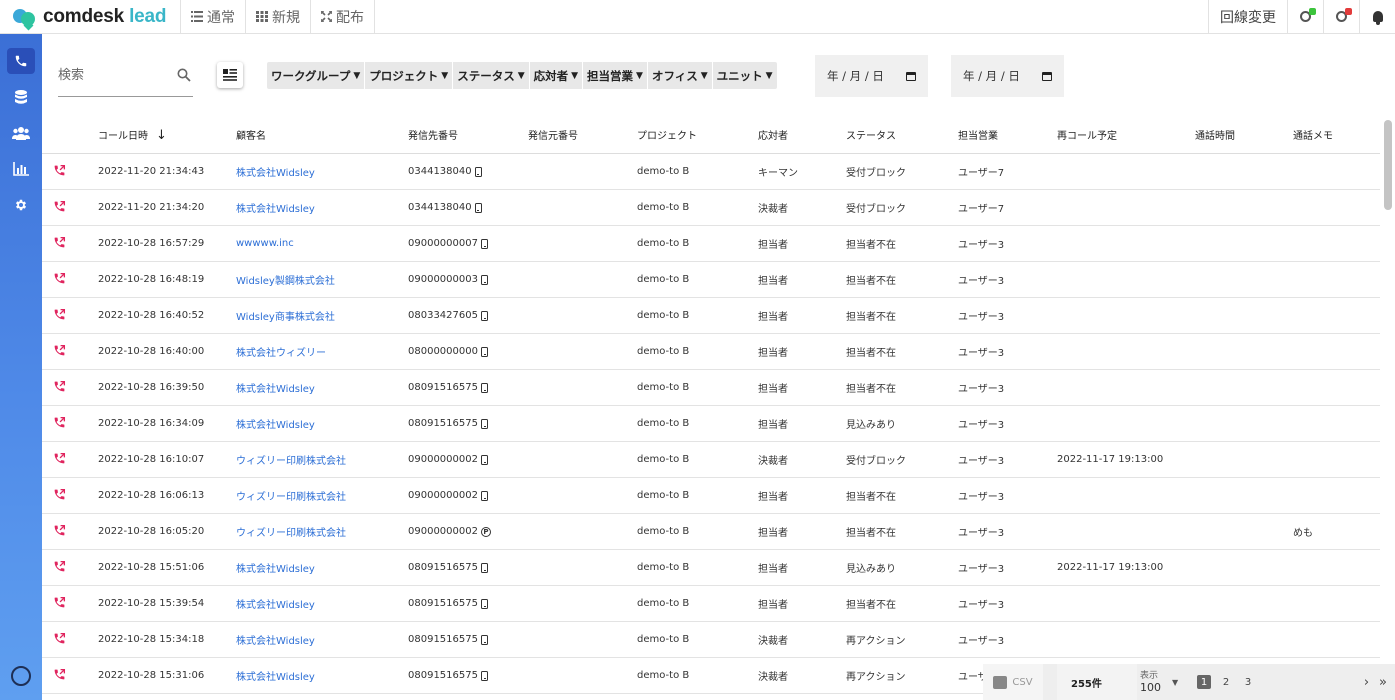  Describe the element at coordinates (1383, 682) in the screenshot. I see `last-page-icon: »` at that location.